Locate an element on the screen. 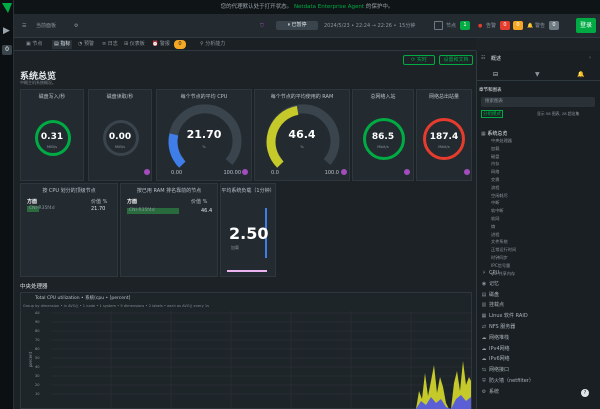 This screenshot has height=409, width=600. collapse-icon: › is located at coordinates (590, 58).